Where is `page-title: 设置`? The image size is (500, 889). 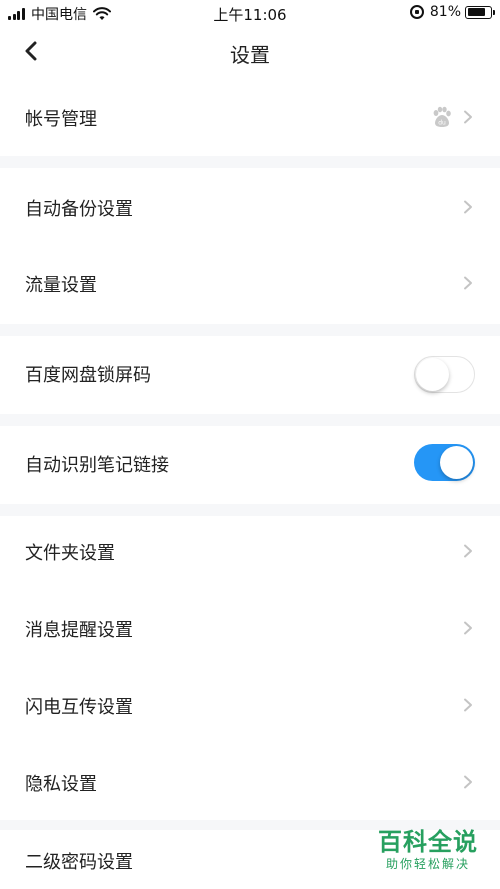 page-title: 设置 is located at coordinates (250, 55).